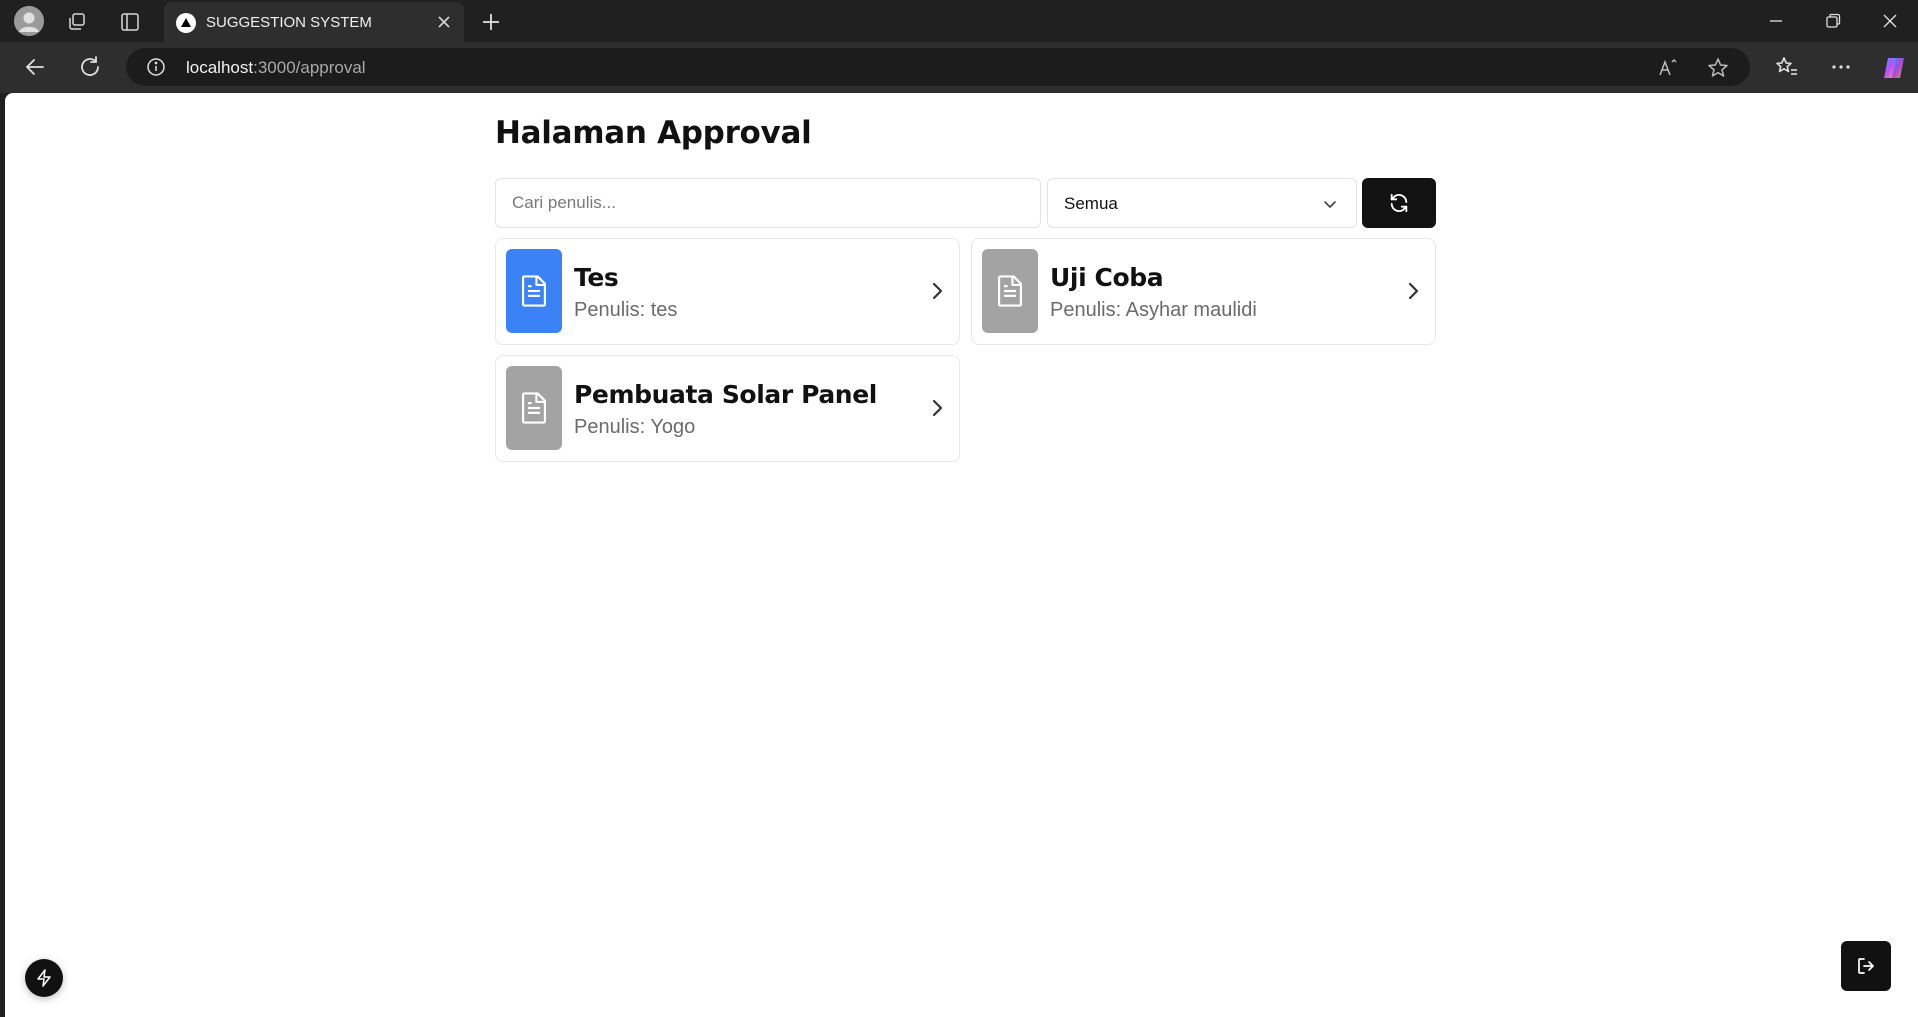 Image resolution: width=1918 pixels, height=1017 pixels. Describe the element at coordinates (1668, 68) in the screenshot. I see `read-aloud-icon` at that location.